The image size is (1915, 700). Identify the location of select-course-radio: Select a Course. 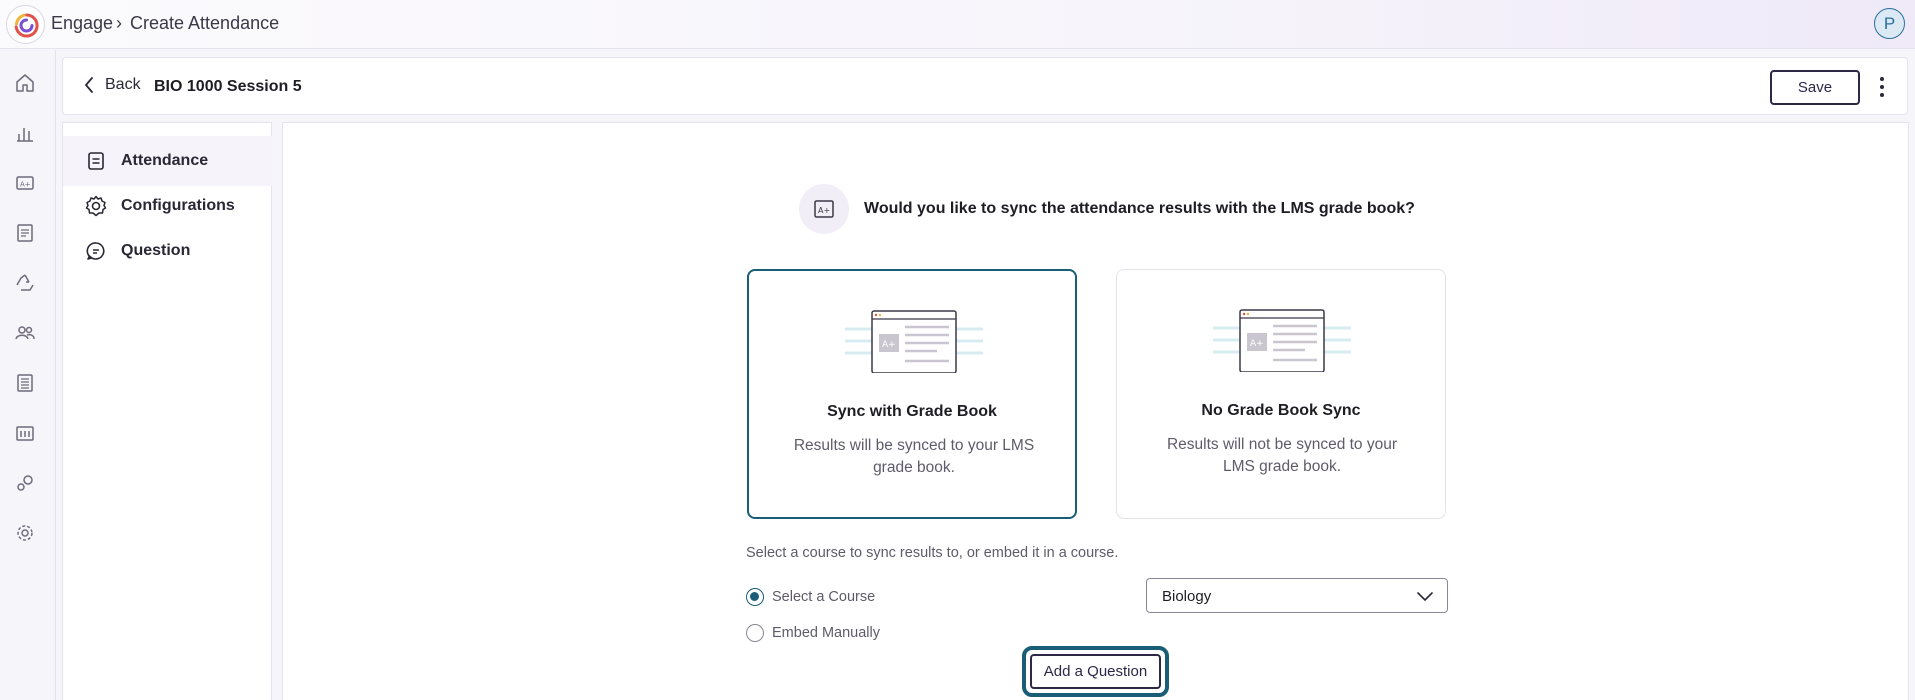
(810, 597).